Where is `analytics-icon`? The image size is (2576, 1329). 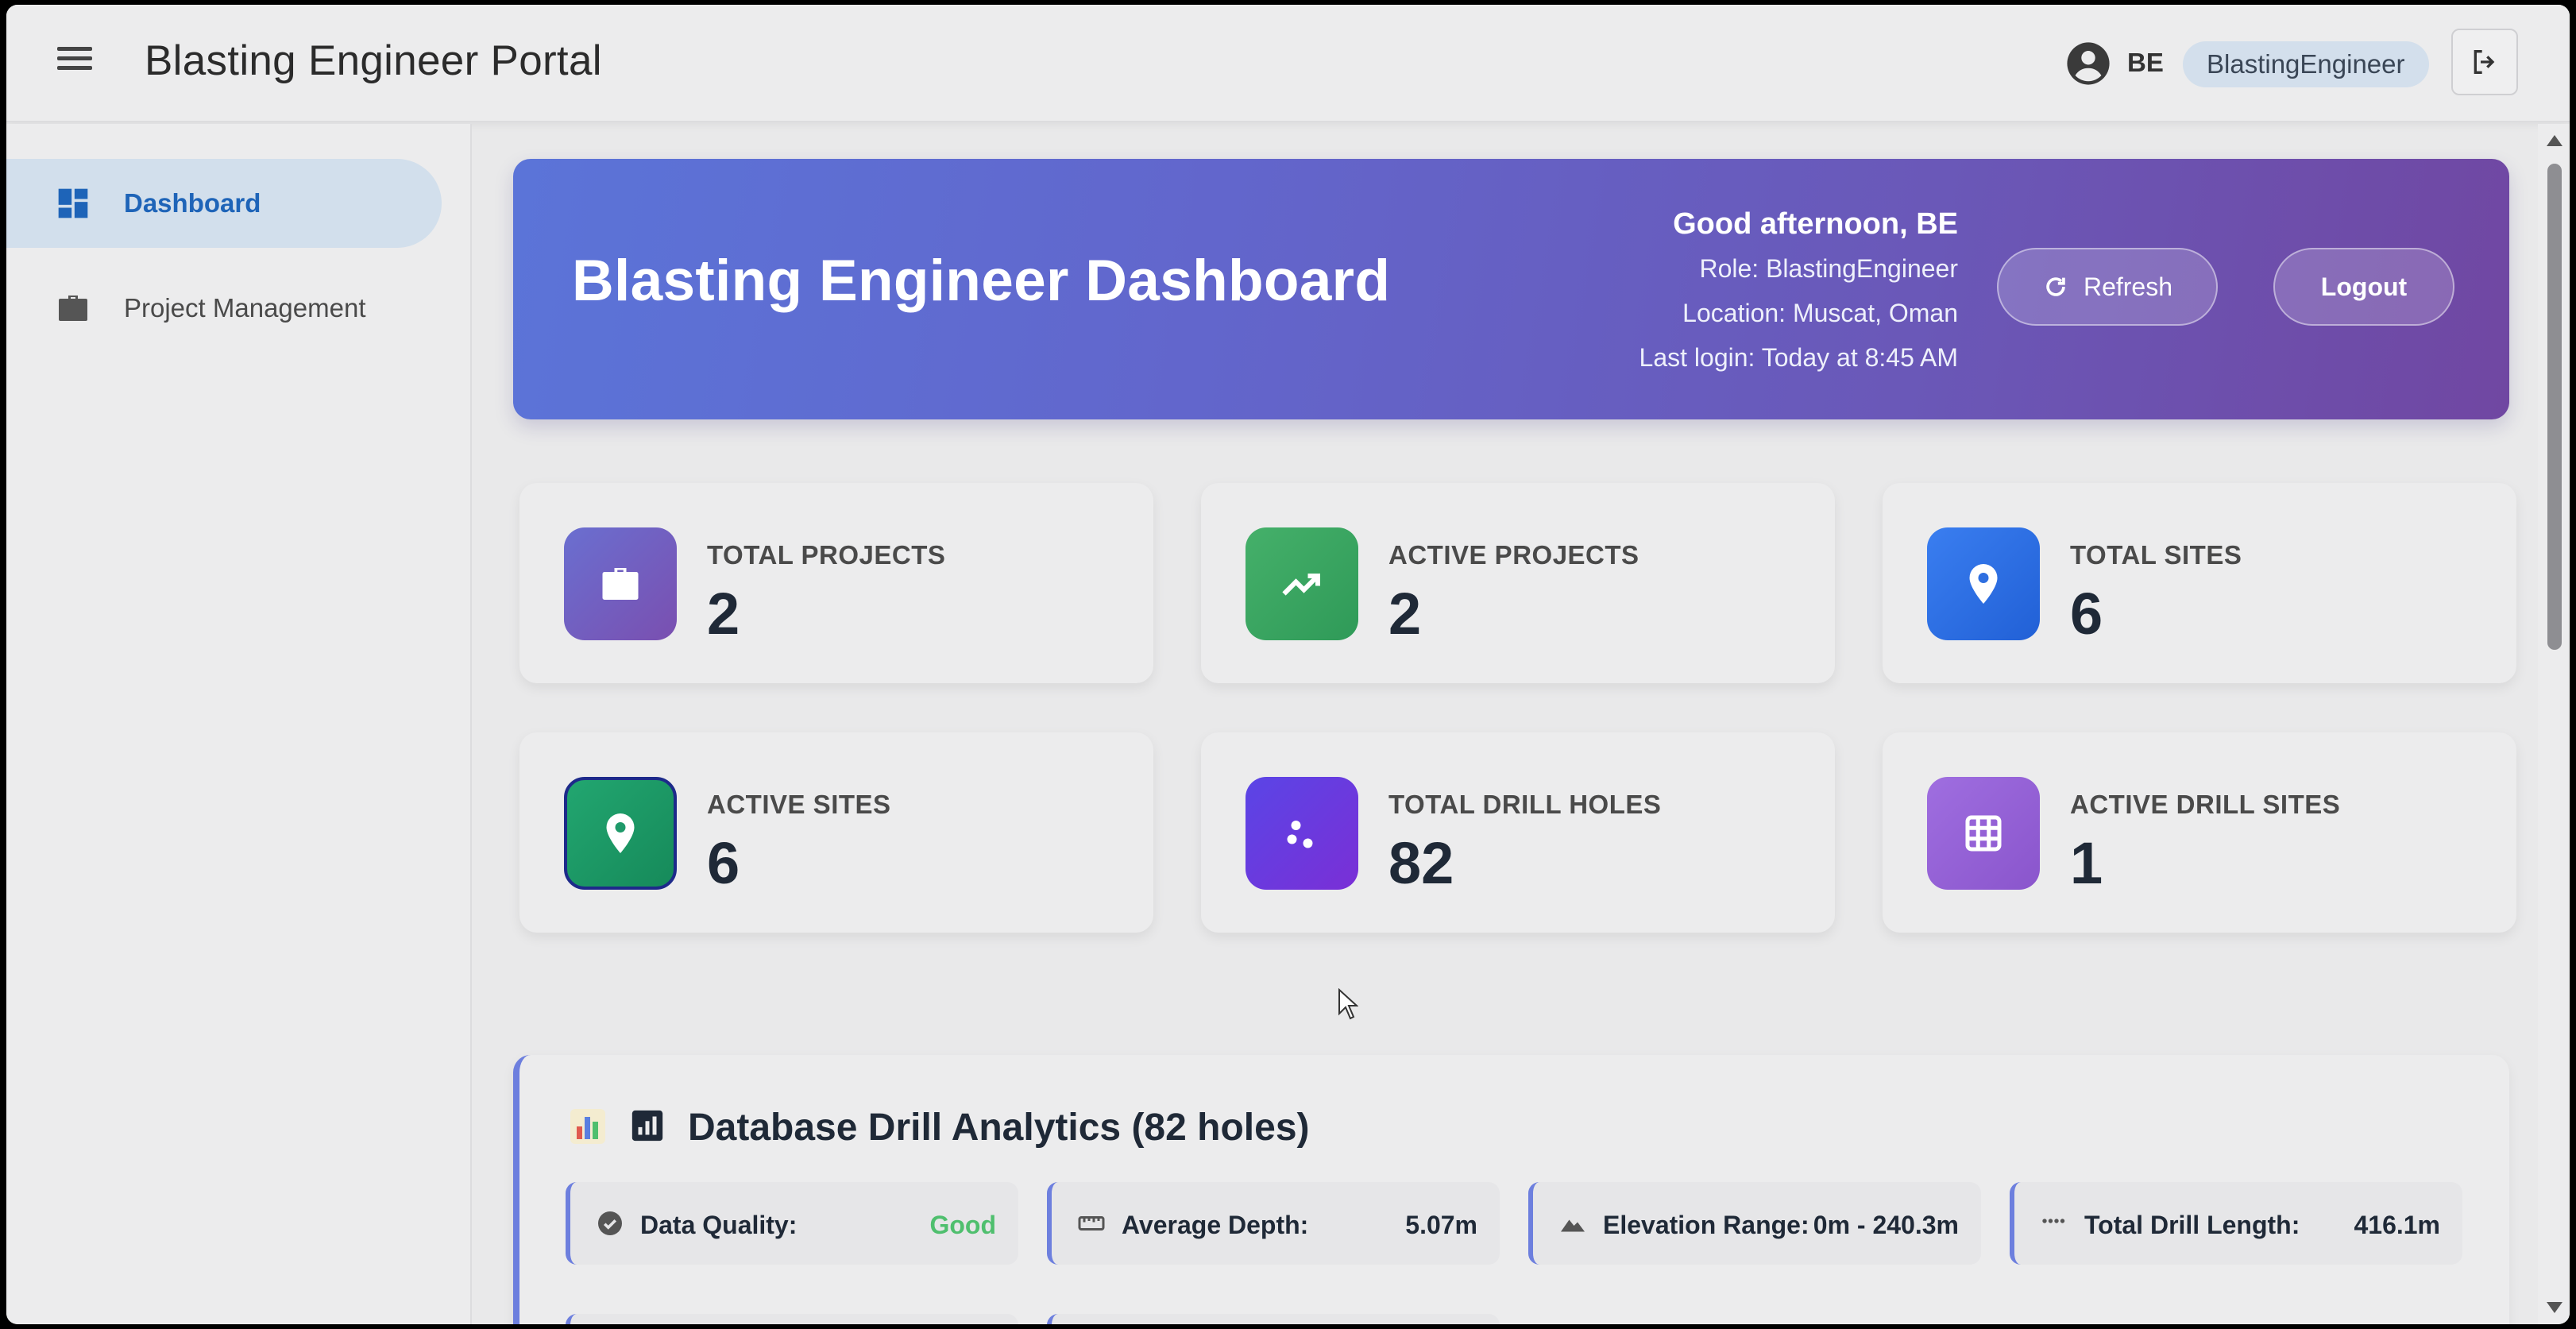 analytics-icon is located at coordinates (647, 1126).